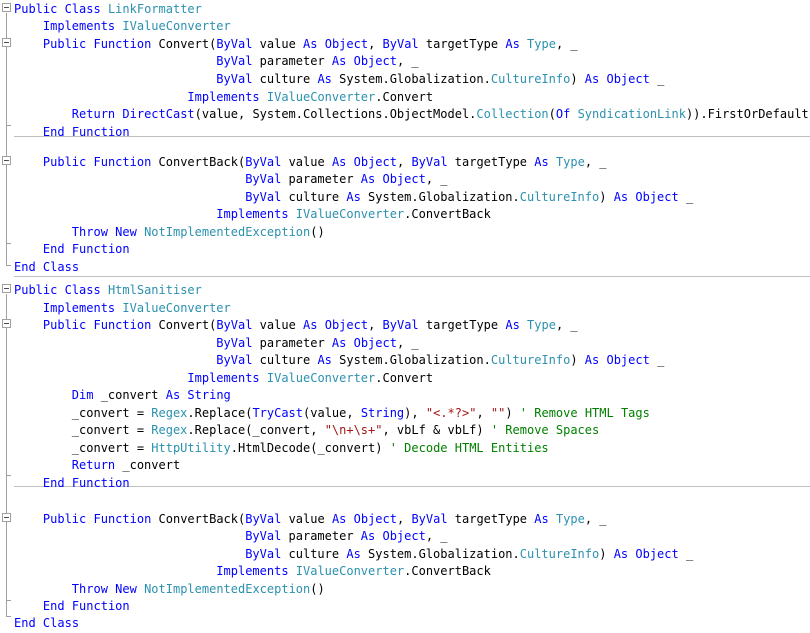  I want to click on code-line: Dim _convert As String, so click(122, 396).